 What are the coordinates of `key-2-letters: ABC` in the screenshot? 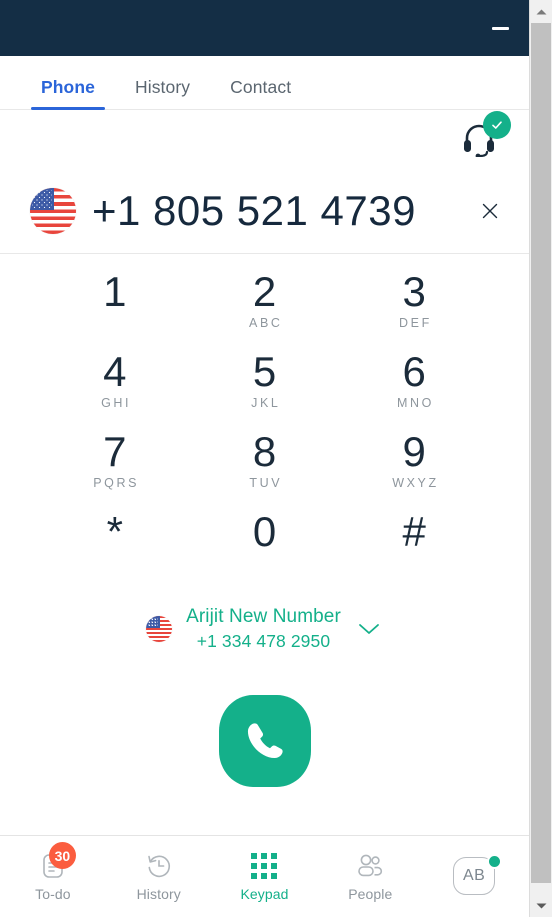 It's located at (266, 322).